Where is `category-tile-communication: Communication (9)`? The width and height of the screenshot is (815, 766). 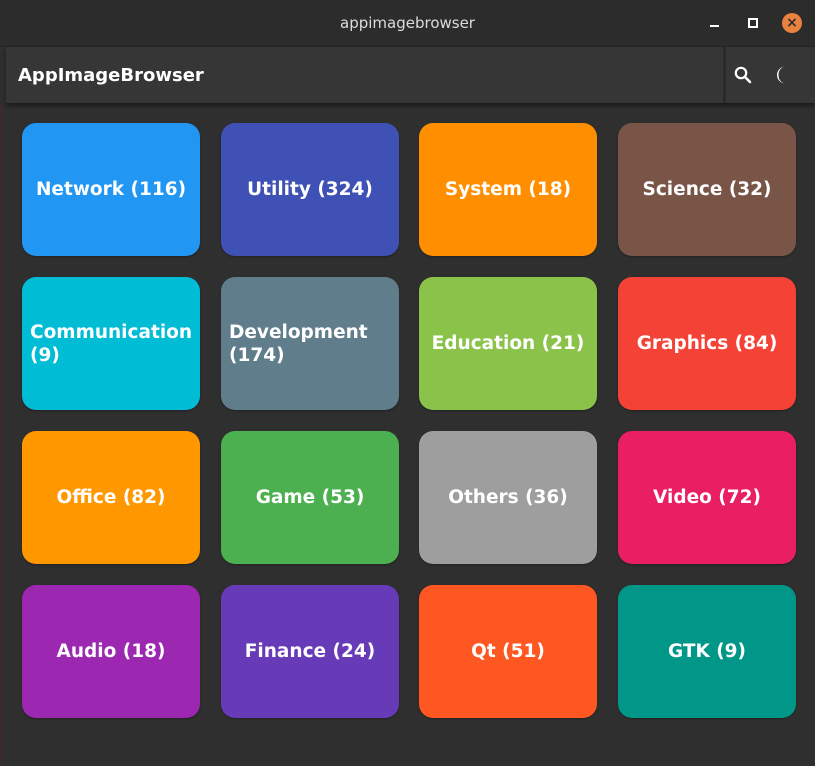
category-tile-communication: Communication (9) is located at coordinates (111, 343).